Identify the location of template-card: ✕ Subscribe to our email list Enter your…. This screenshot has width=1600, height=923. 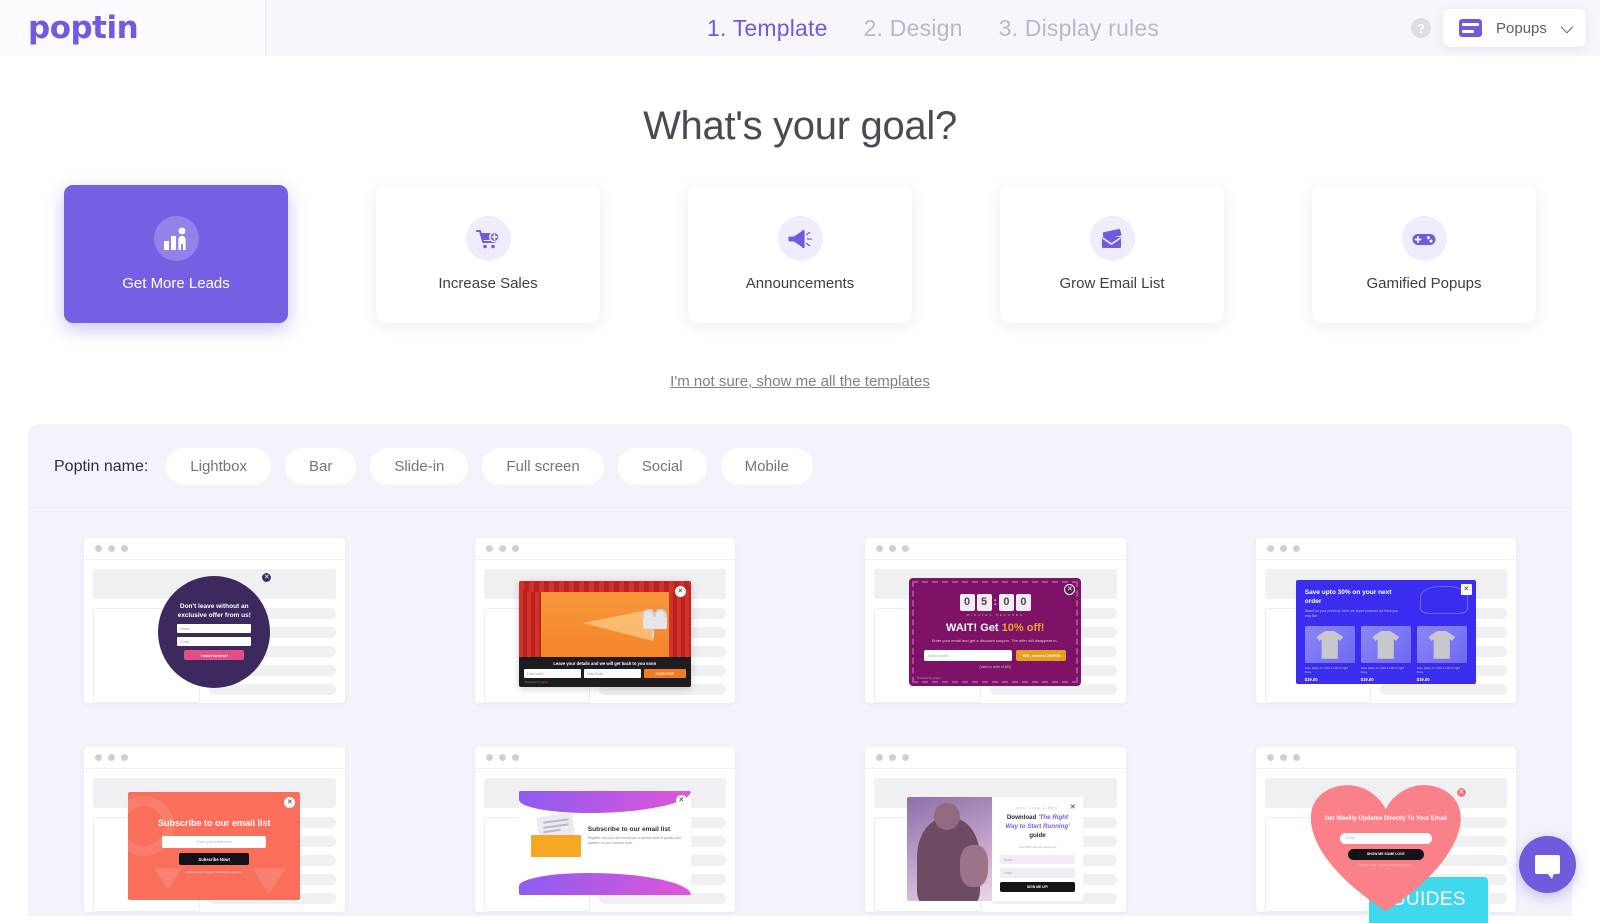
(214, 829).